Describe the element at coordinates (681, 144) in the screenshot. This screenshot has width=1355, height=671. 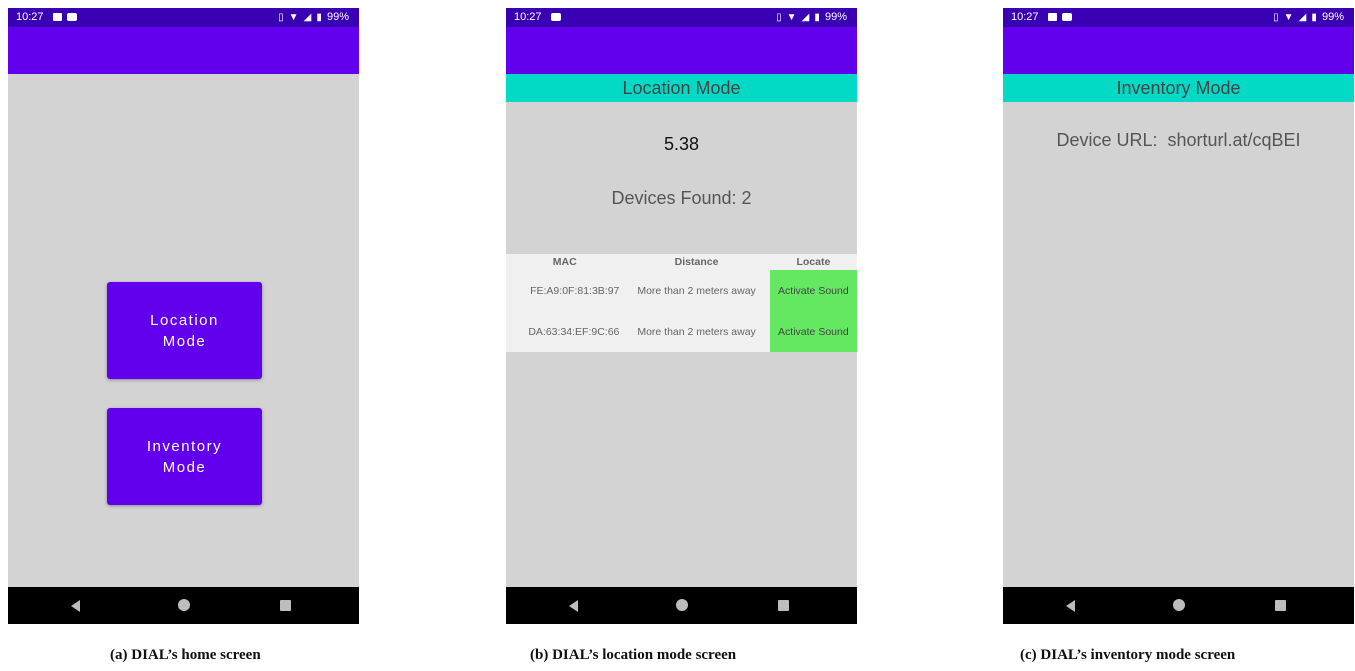
I see `distance-value: 5.38` at that location.